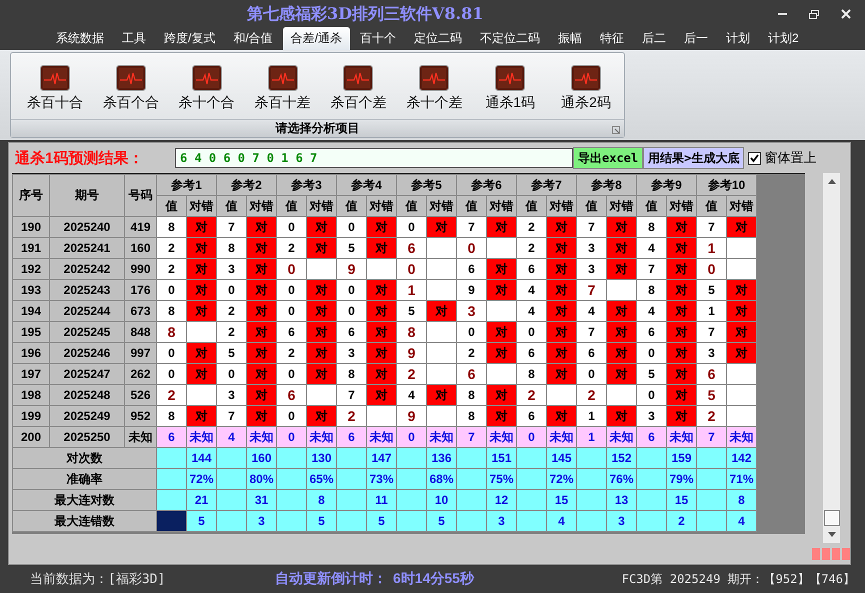 Image resolution: width=865 pixels, height=593 pixels. Describe the element at coordinates (316, 38) in the screenshot. I see `menu-tab: 合差/通杀` at that location.